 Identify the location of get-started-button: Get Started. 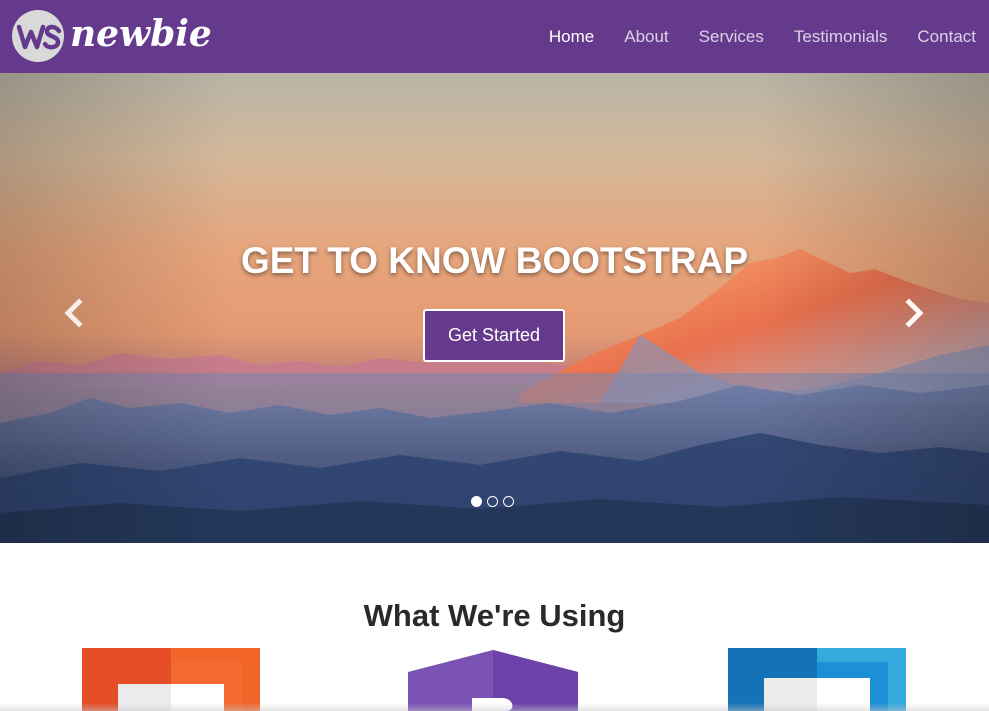
(494, 335).